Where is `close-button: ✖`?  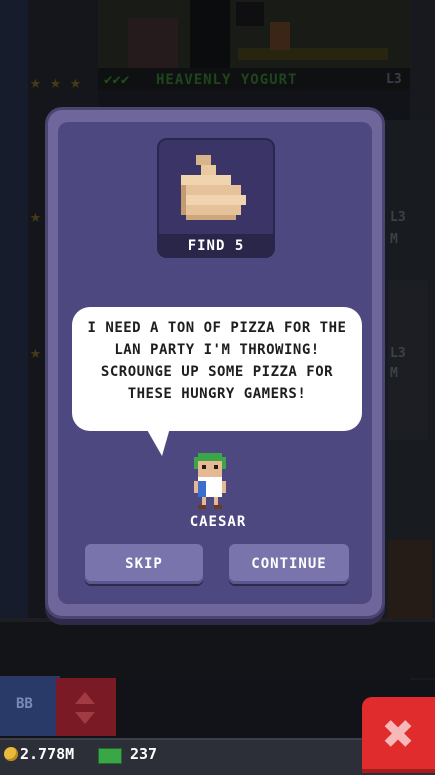 close-button: ✖ is located at coordinates (398, 735).